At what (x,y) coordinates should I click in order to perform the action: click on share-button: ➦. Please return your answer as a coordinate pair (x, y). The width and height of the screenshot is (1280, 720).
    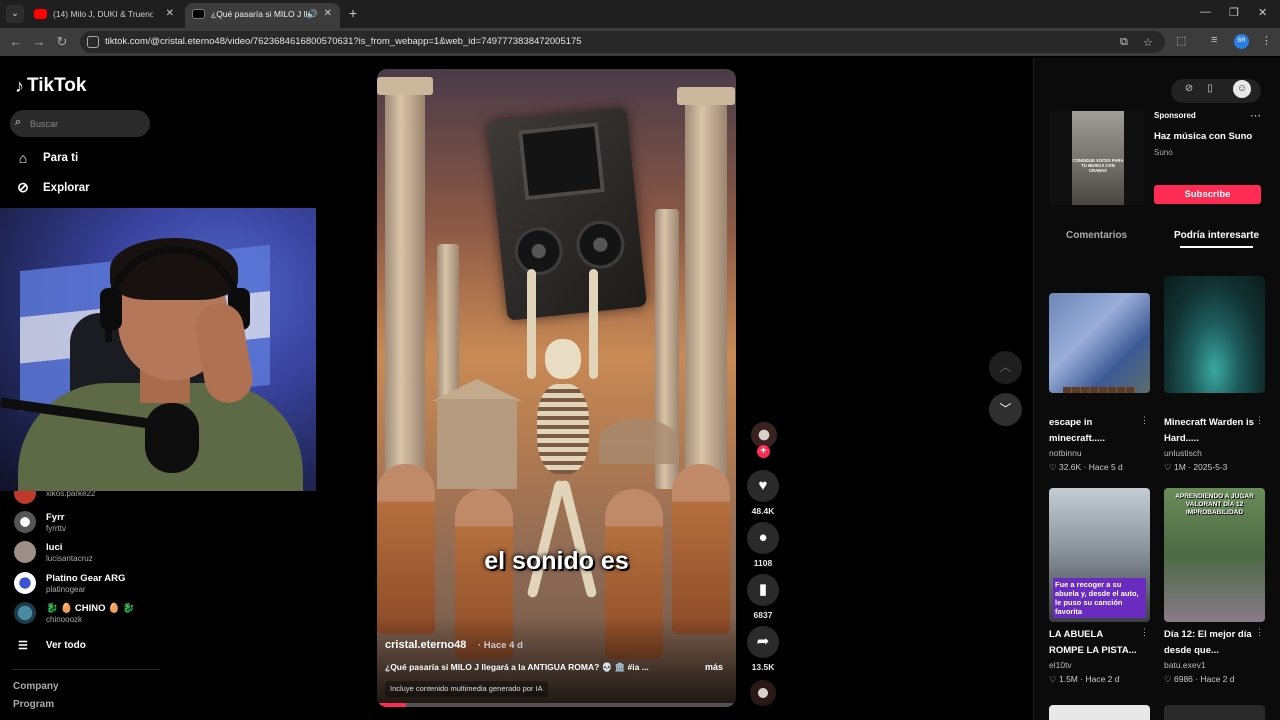
    Looking at the image, I should click on (763, 642).